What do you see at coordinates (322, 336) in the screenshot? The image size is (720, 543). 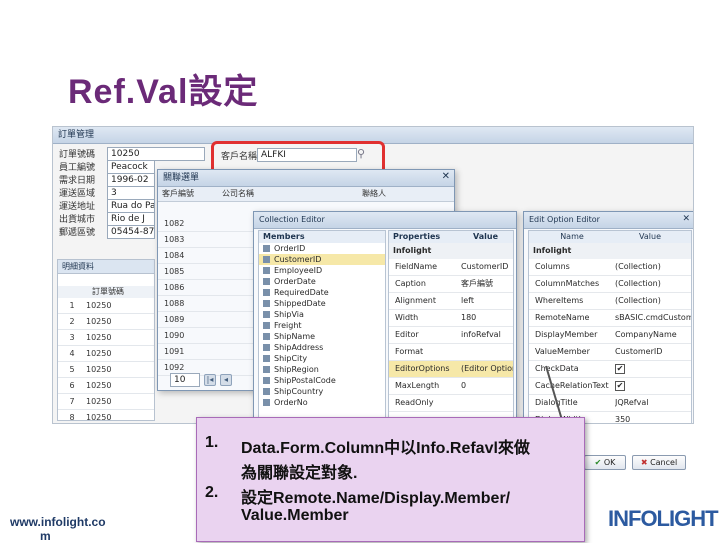 I see `member-item: ShipName` at bounding box center [322, 336].